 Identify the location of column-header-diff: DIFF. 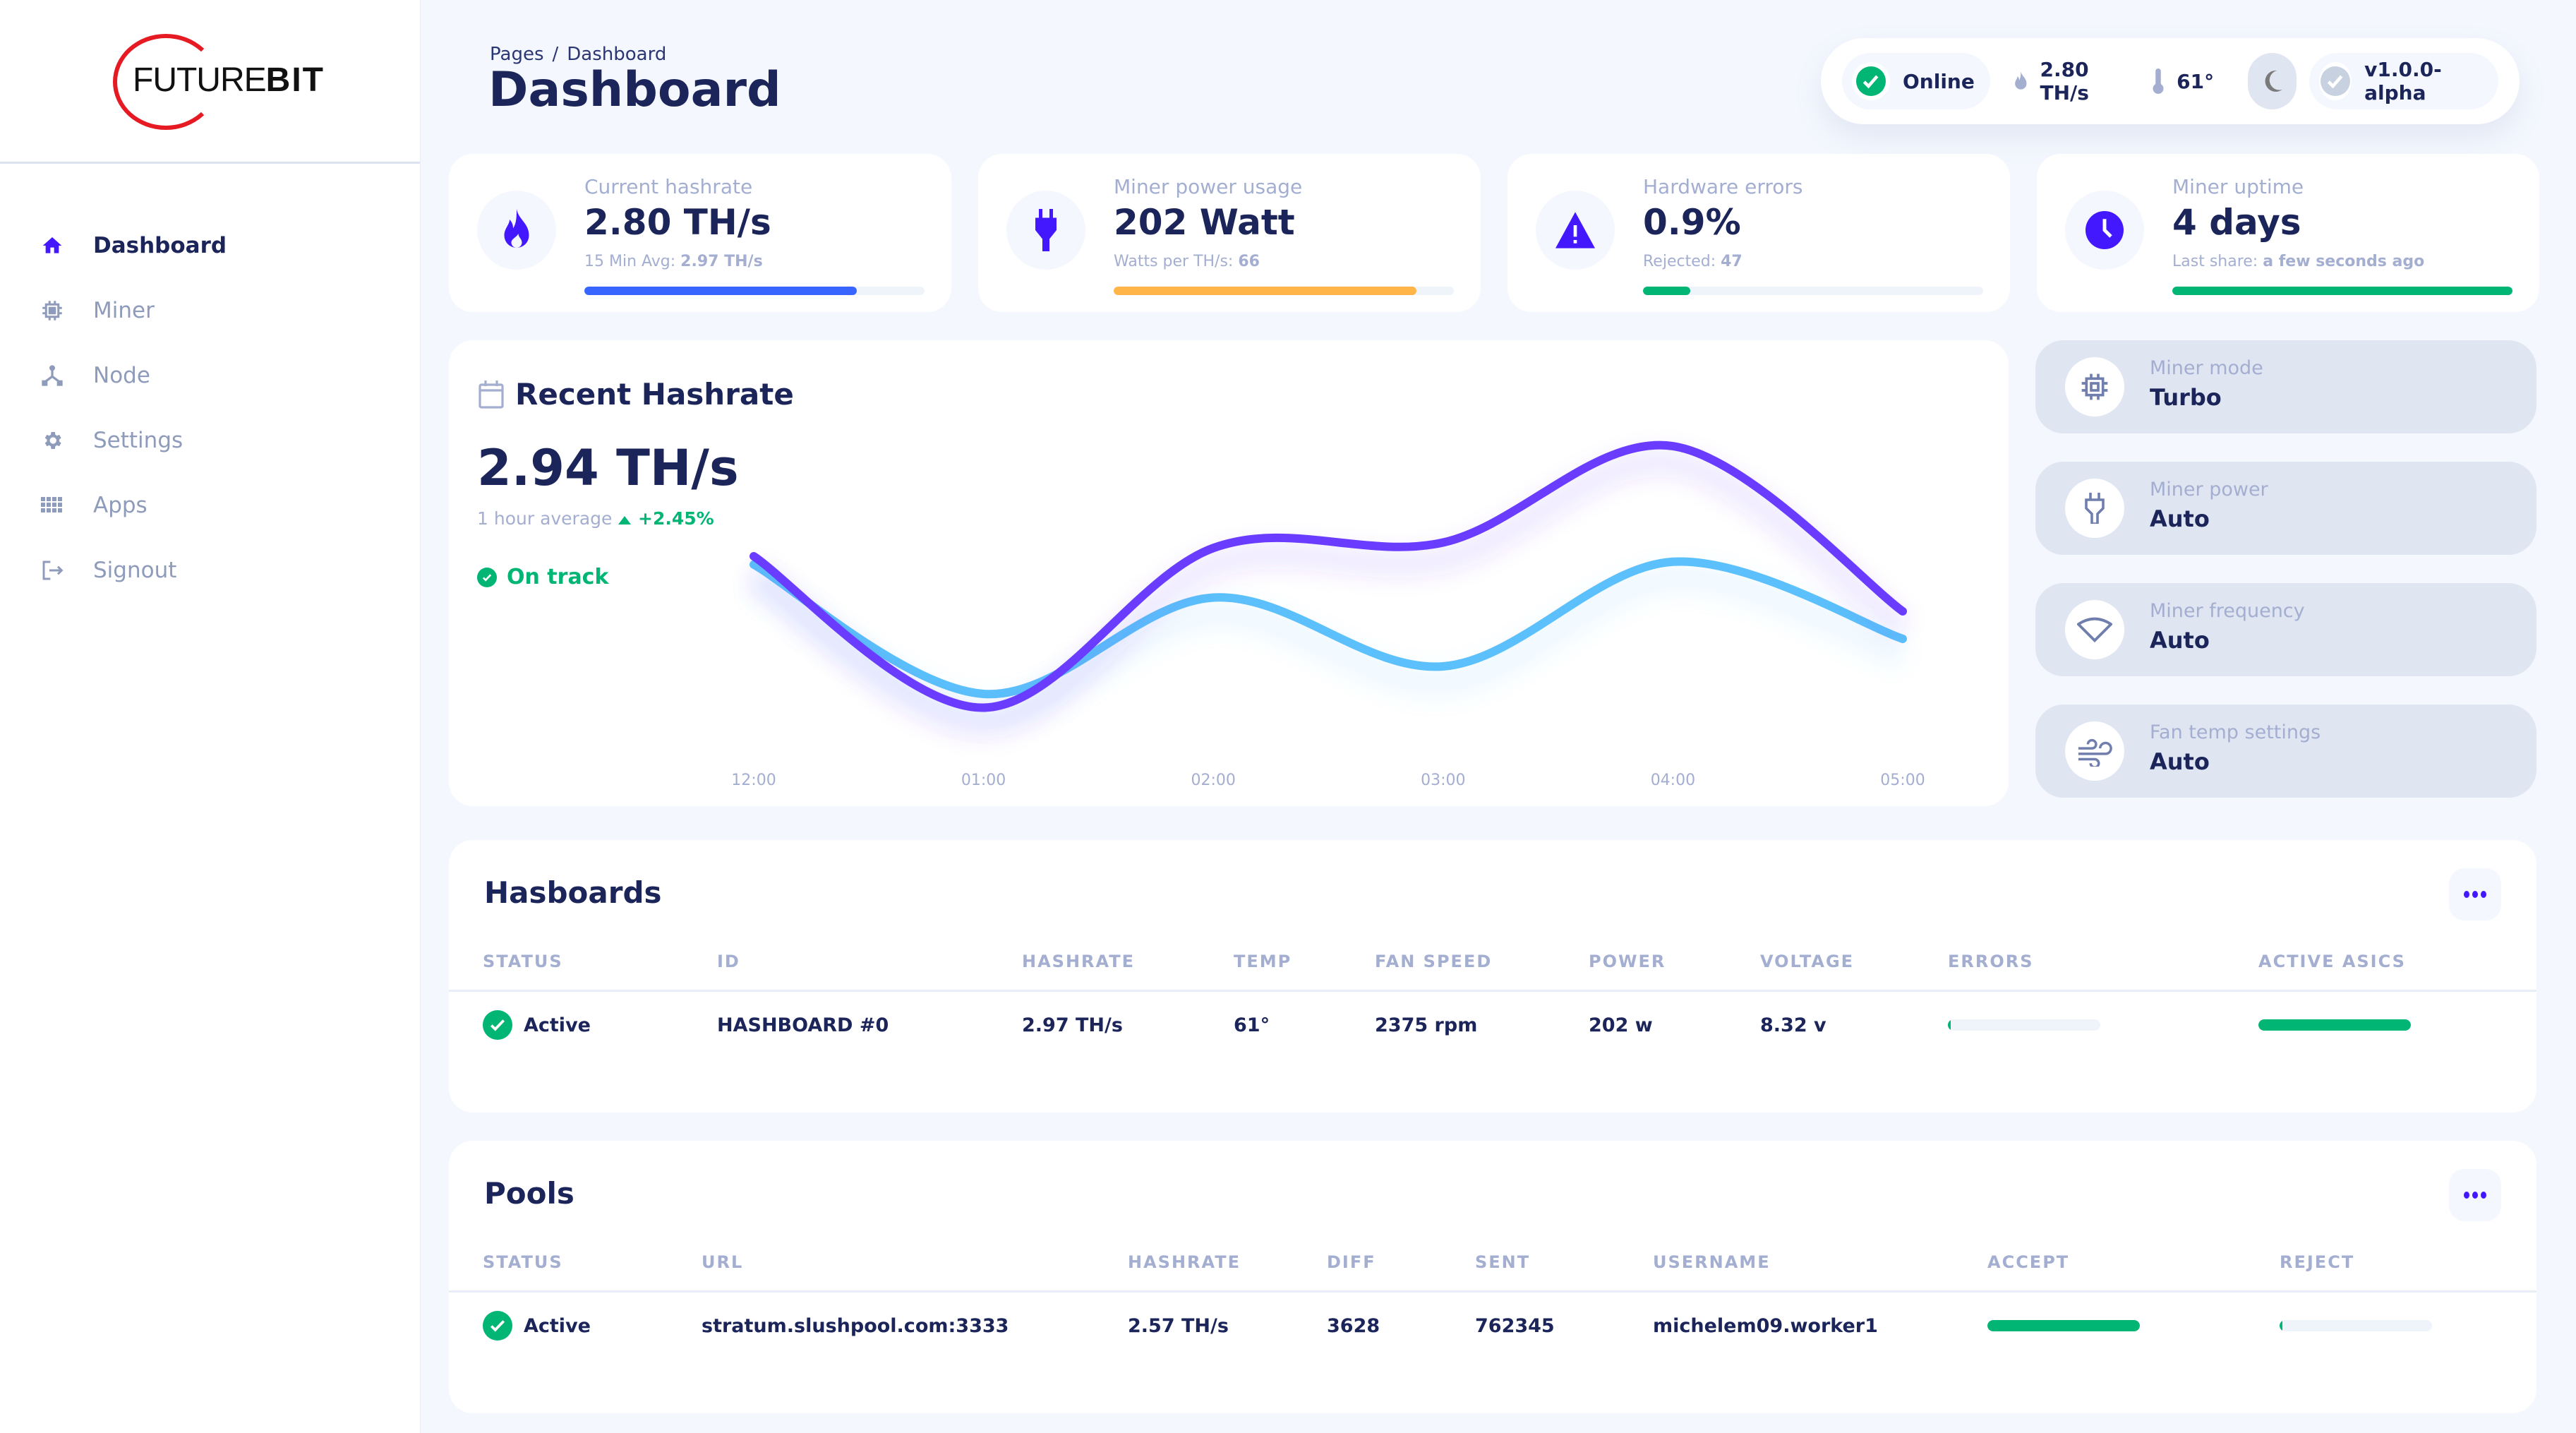
(1351, 1262).